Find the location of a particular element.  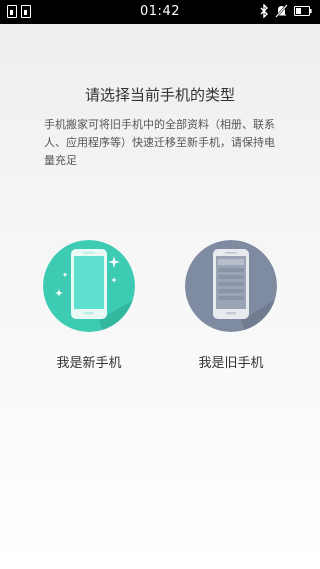

old-phone-icon is located at coordinates (231, 286).